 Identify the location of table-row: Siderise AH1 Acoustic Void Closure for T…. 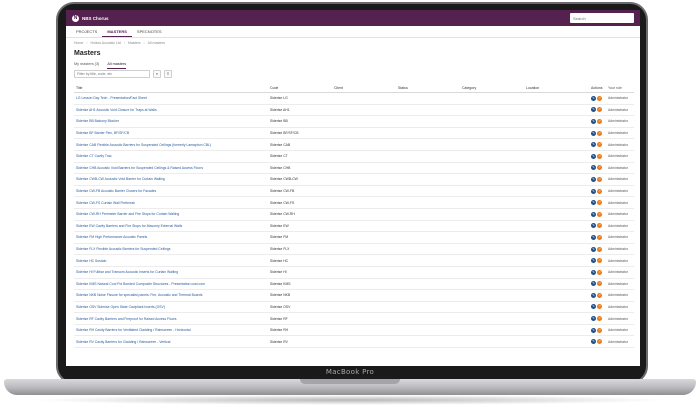
(354, 111).